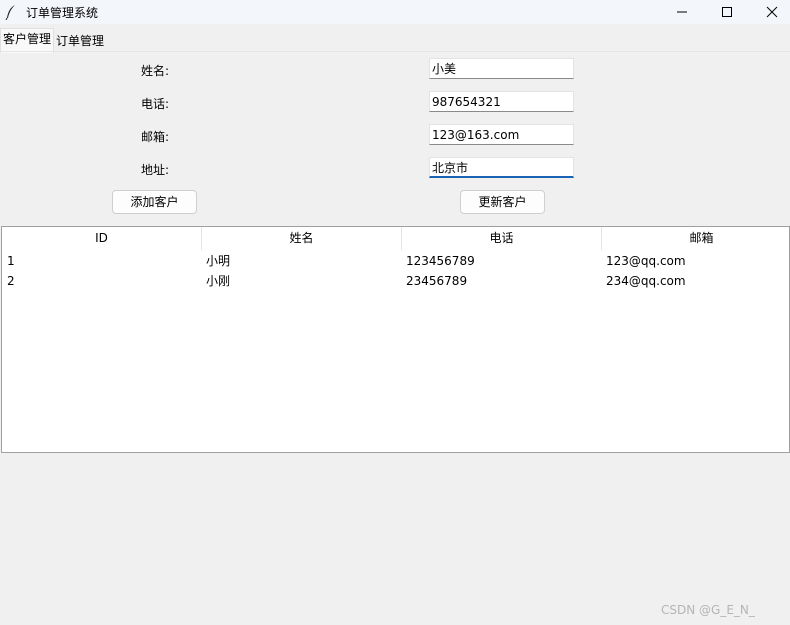  What do you see at coordinates (10, 12) in the screenshot?
I see `feather-icon` at bounding box center [10, 12].